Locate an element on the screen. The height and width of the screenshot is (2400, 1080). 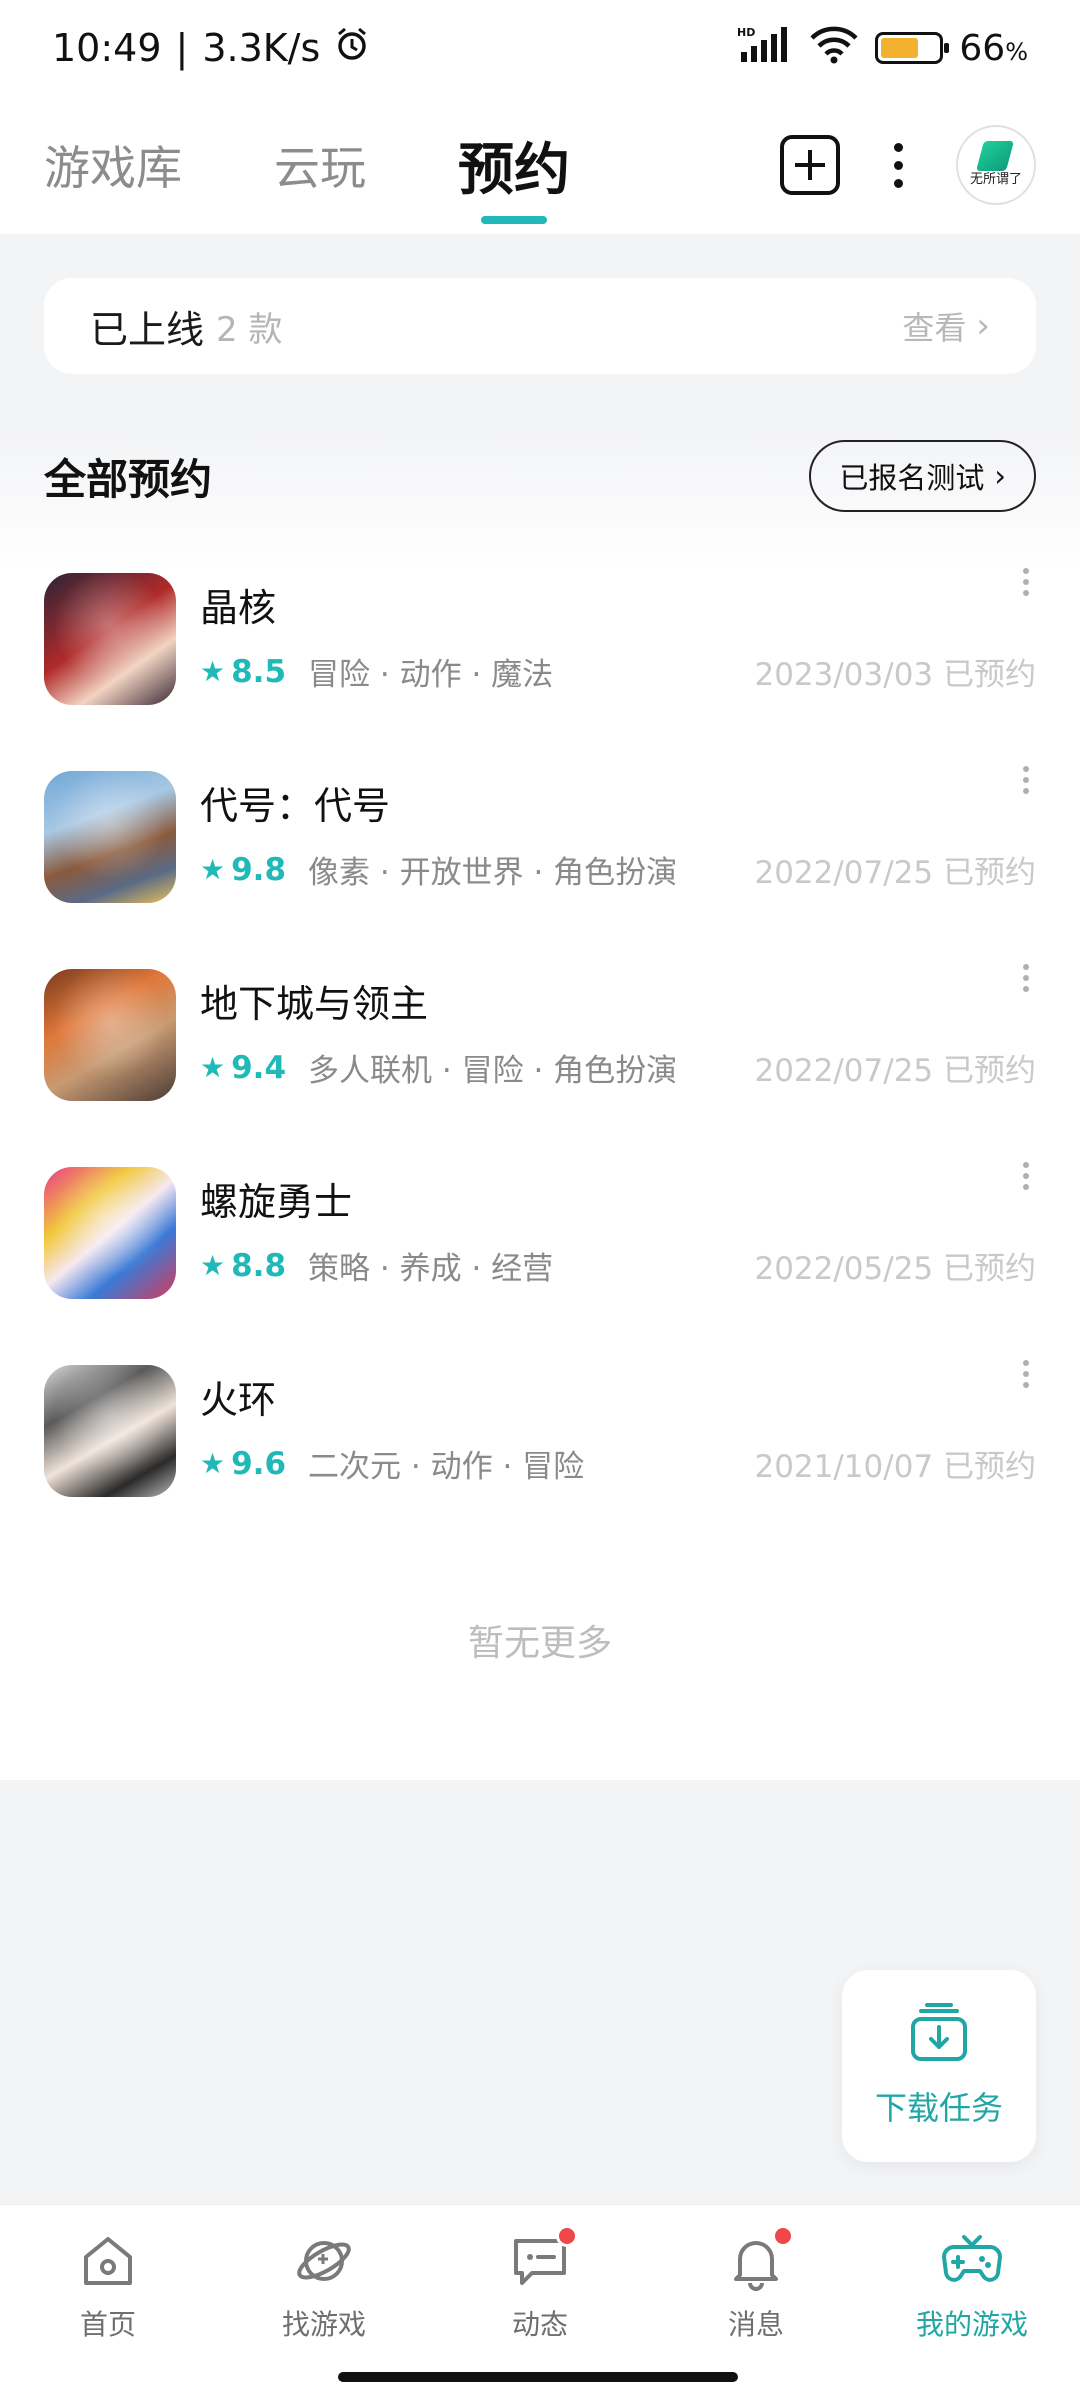
game-name: 代号：代号 is located at coordinates (295, 806).